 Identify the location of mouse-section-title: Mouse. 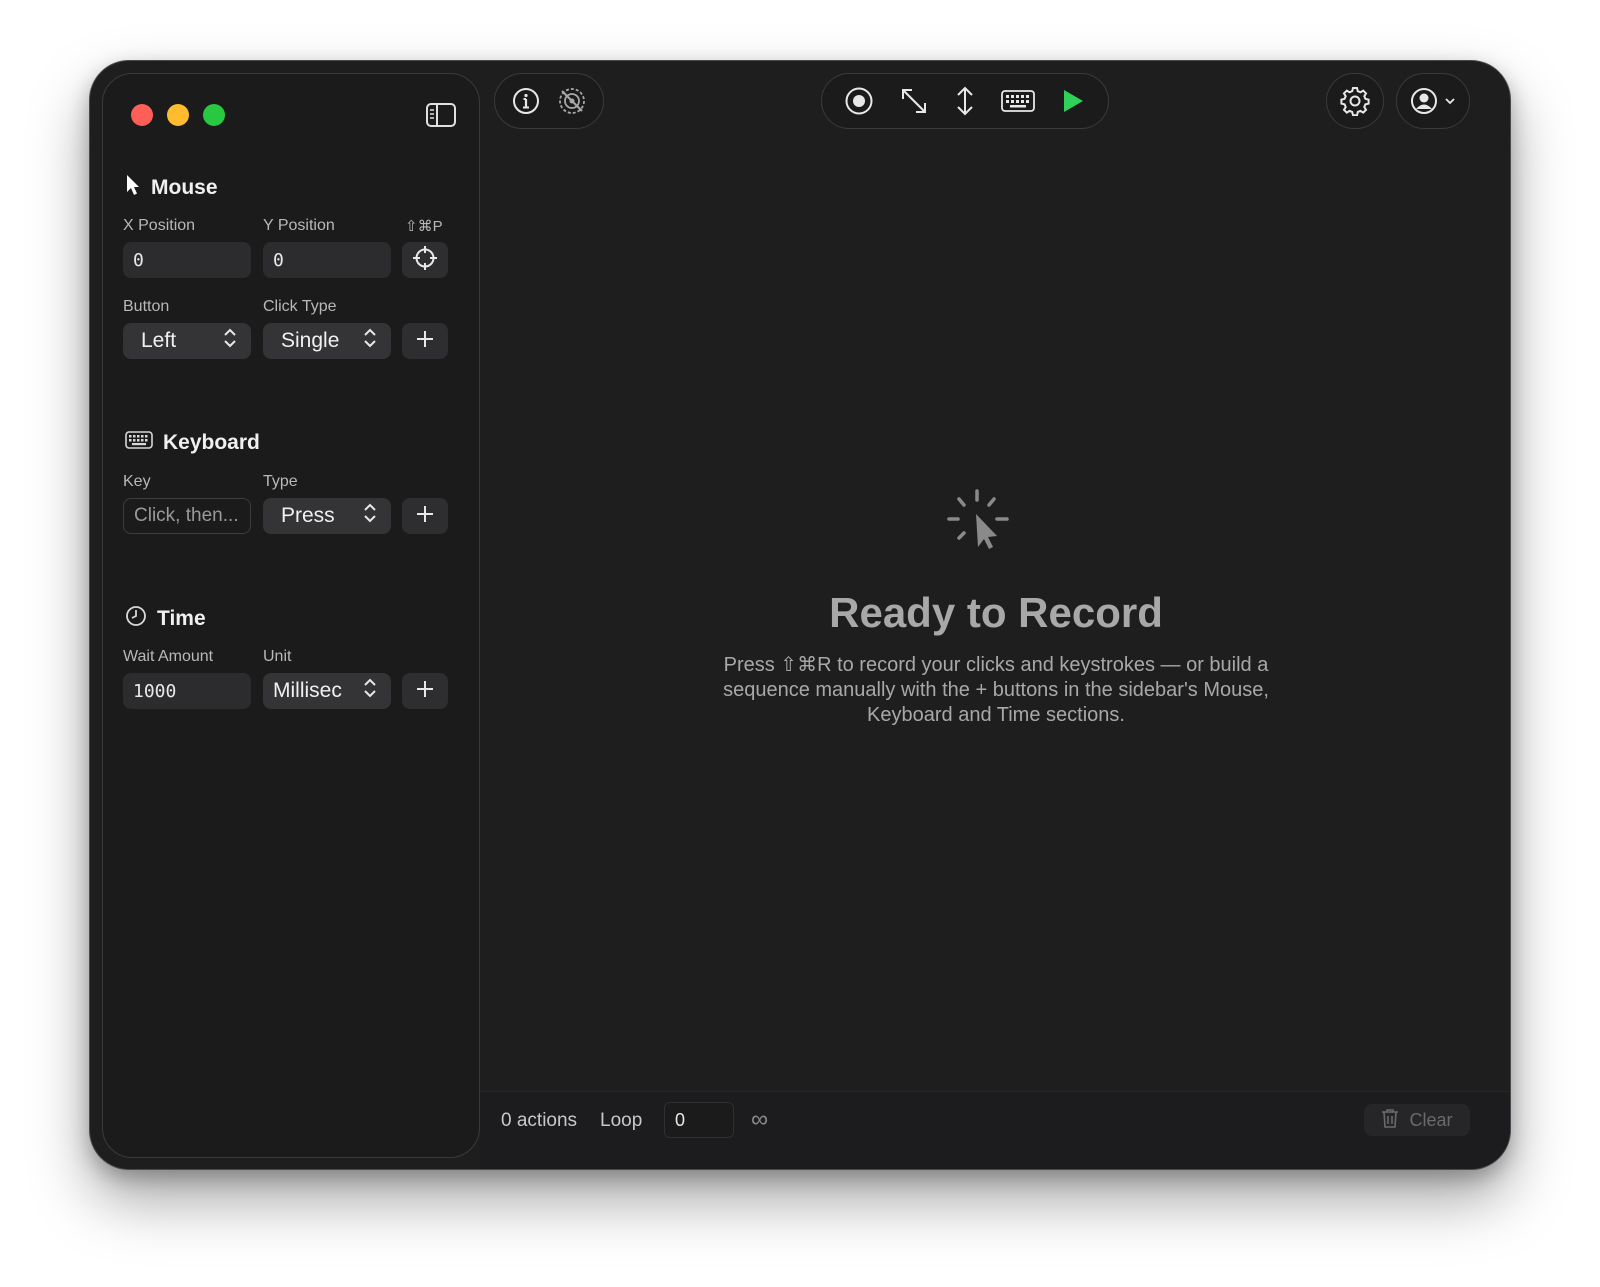
(171, 188).